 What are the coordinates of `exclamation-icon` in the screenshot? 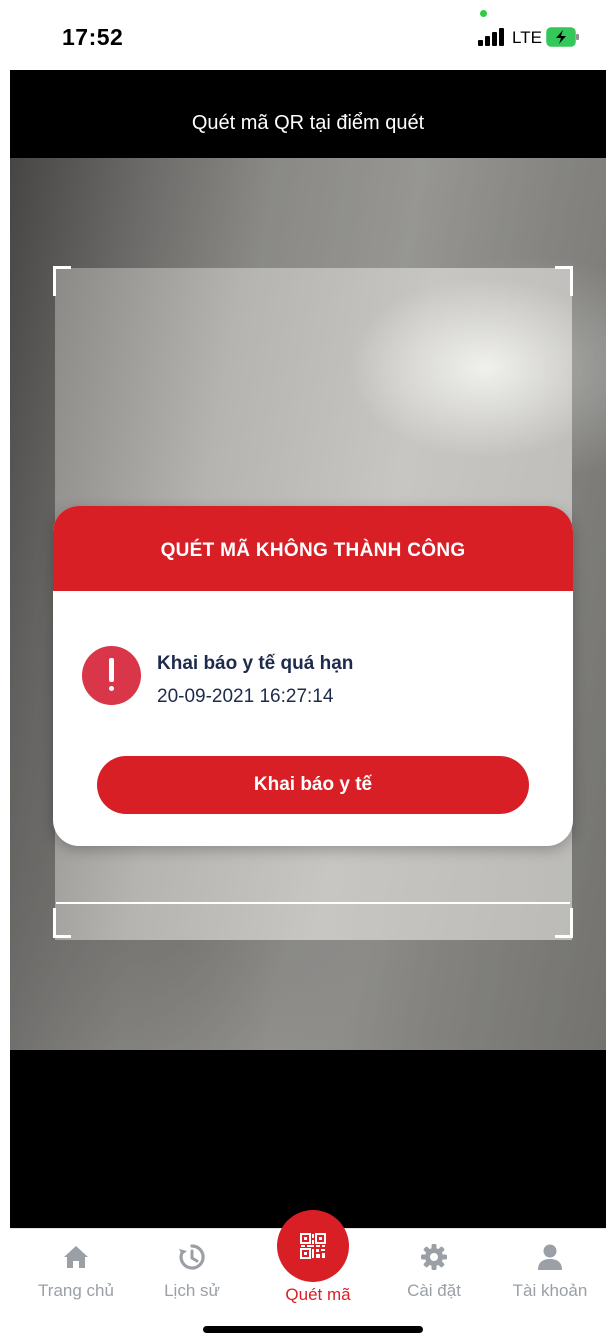 It's located at (111, 675).